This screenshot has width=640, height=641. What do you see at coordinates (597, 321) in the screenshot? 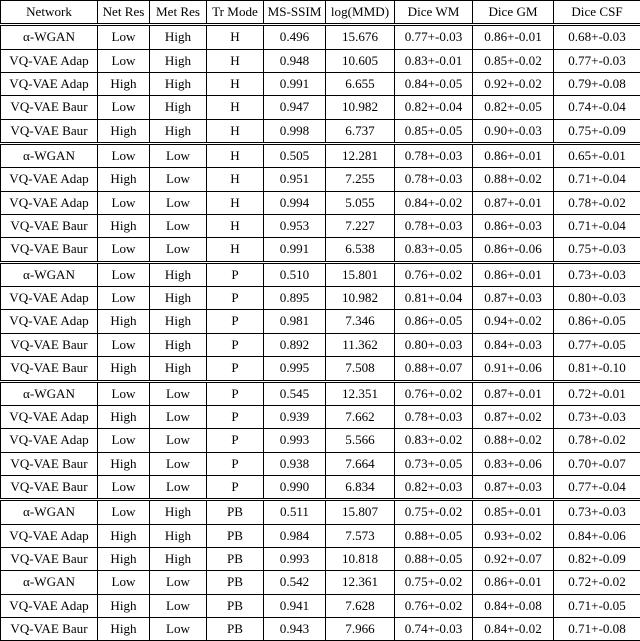
I see `cell-dice-csf: 0.86+-0.05` at bounding box center [597, 321].